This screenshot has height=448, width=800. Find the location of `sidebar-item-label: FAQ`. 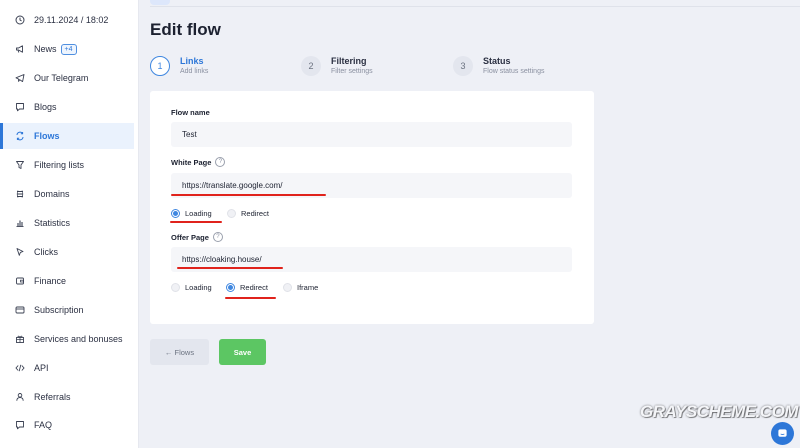

sidebar-item-label: FAQ is located at coordinates (43, 425).